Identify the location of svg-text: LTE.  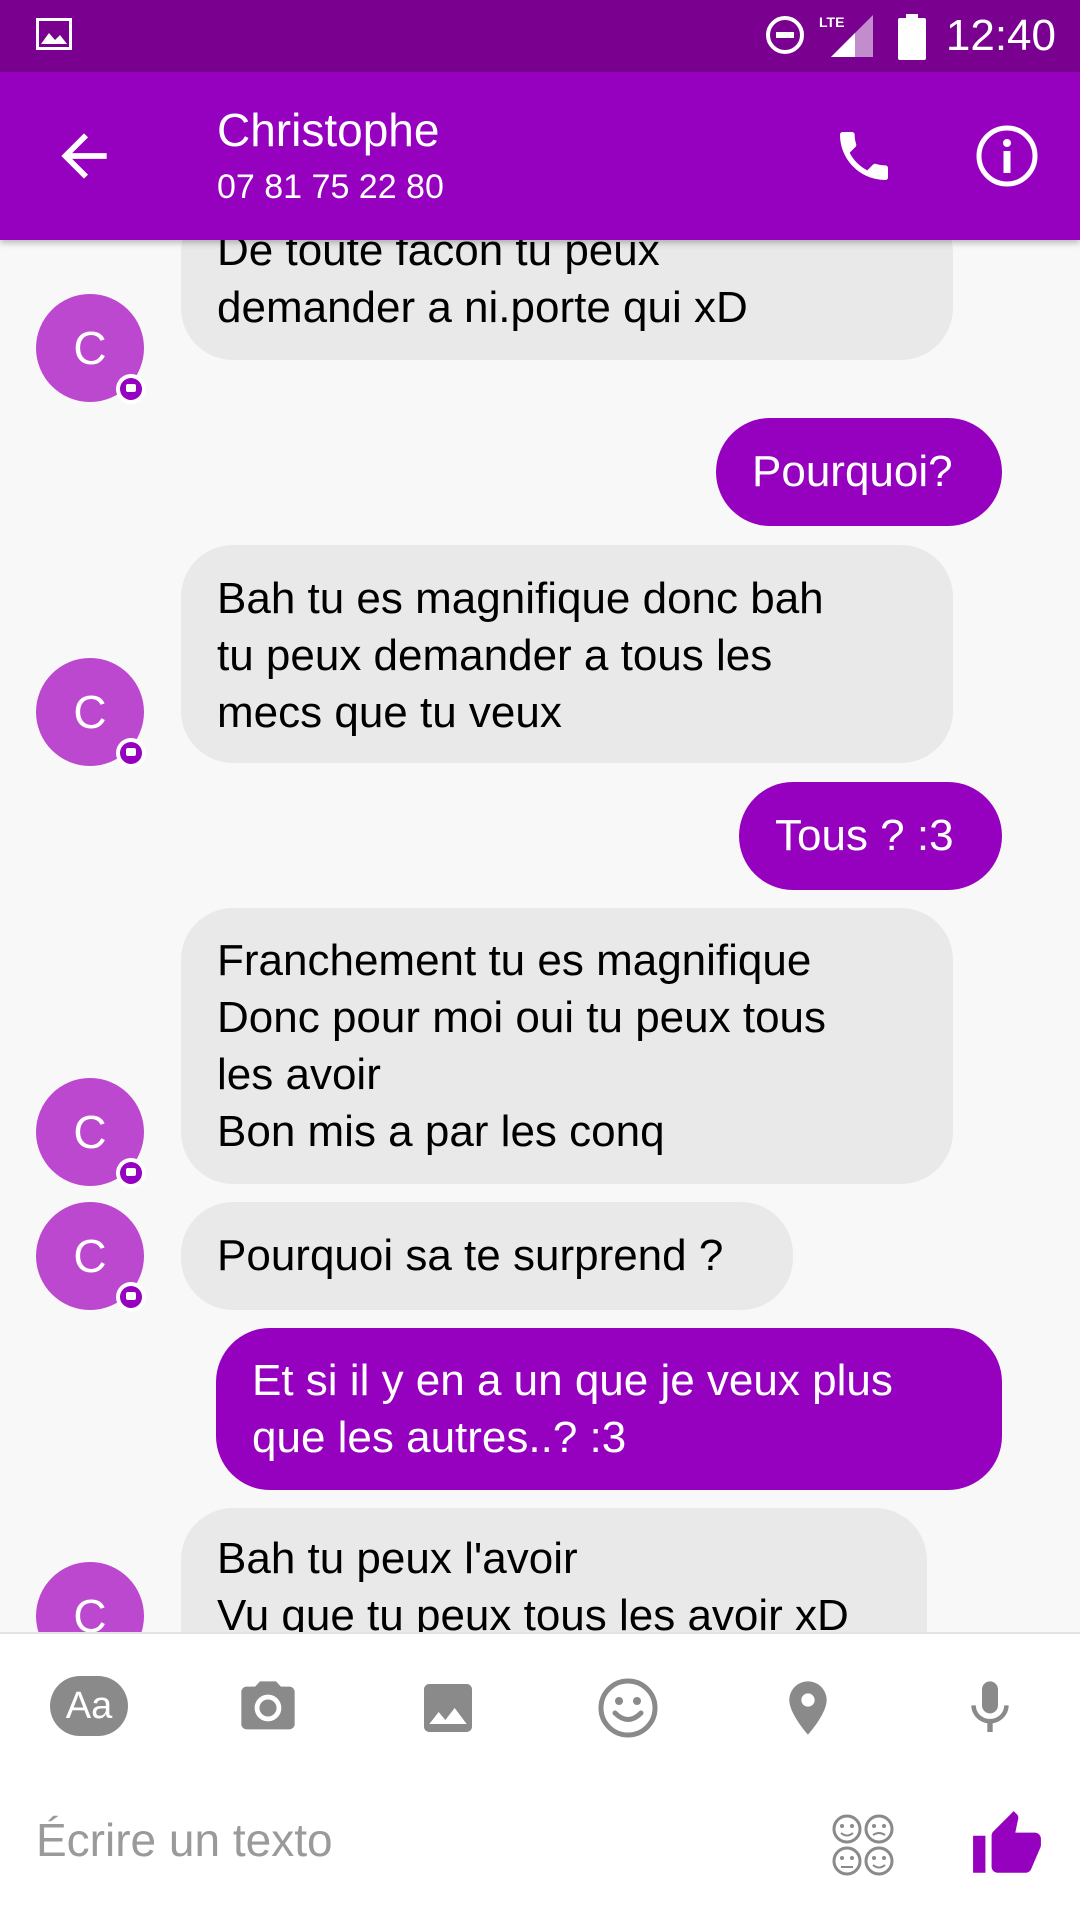
(831, 22).